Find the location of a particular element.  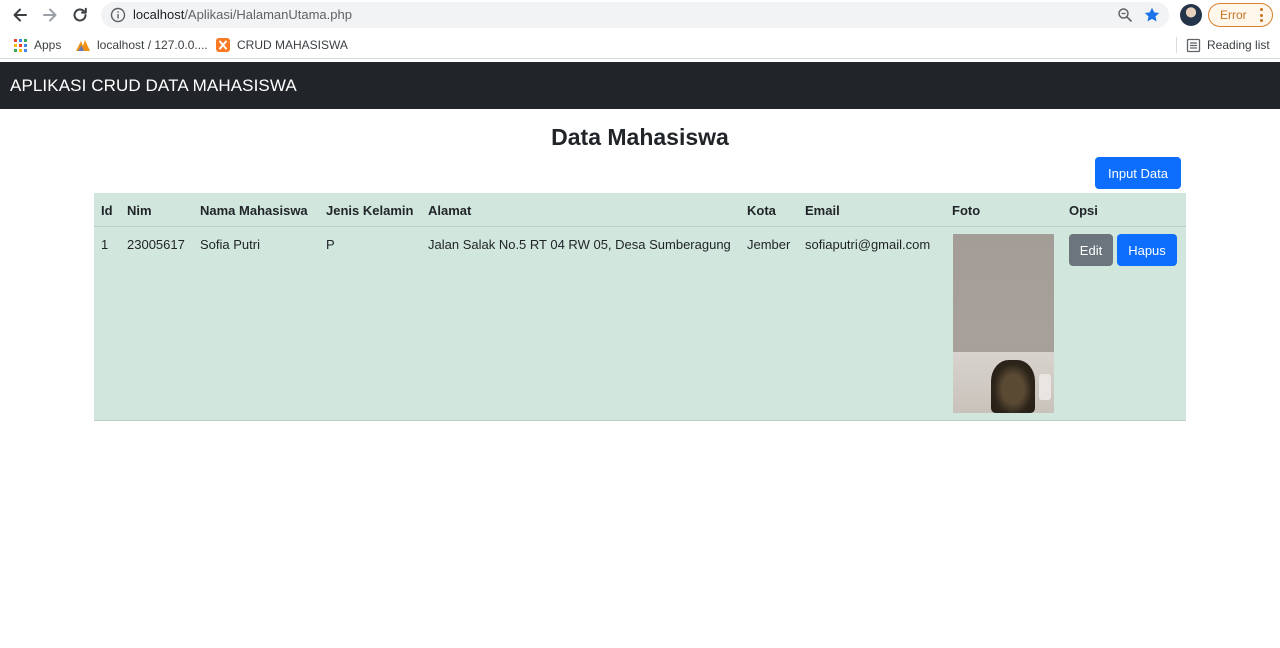

back-button is located at coordinates (20, 15).